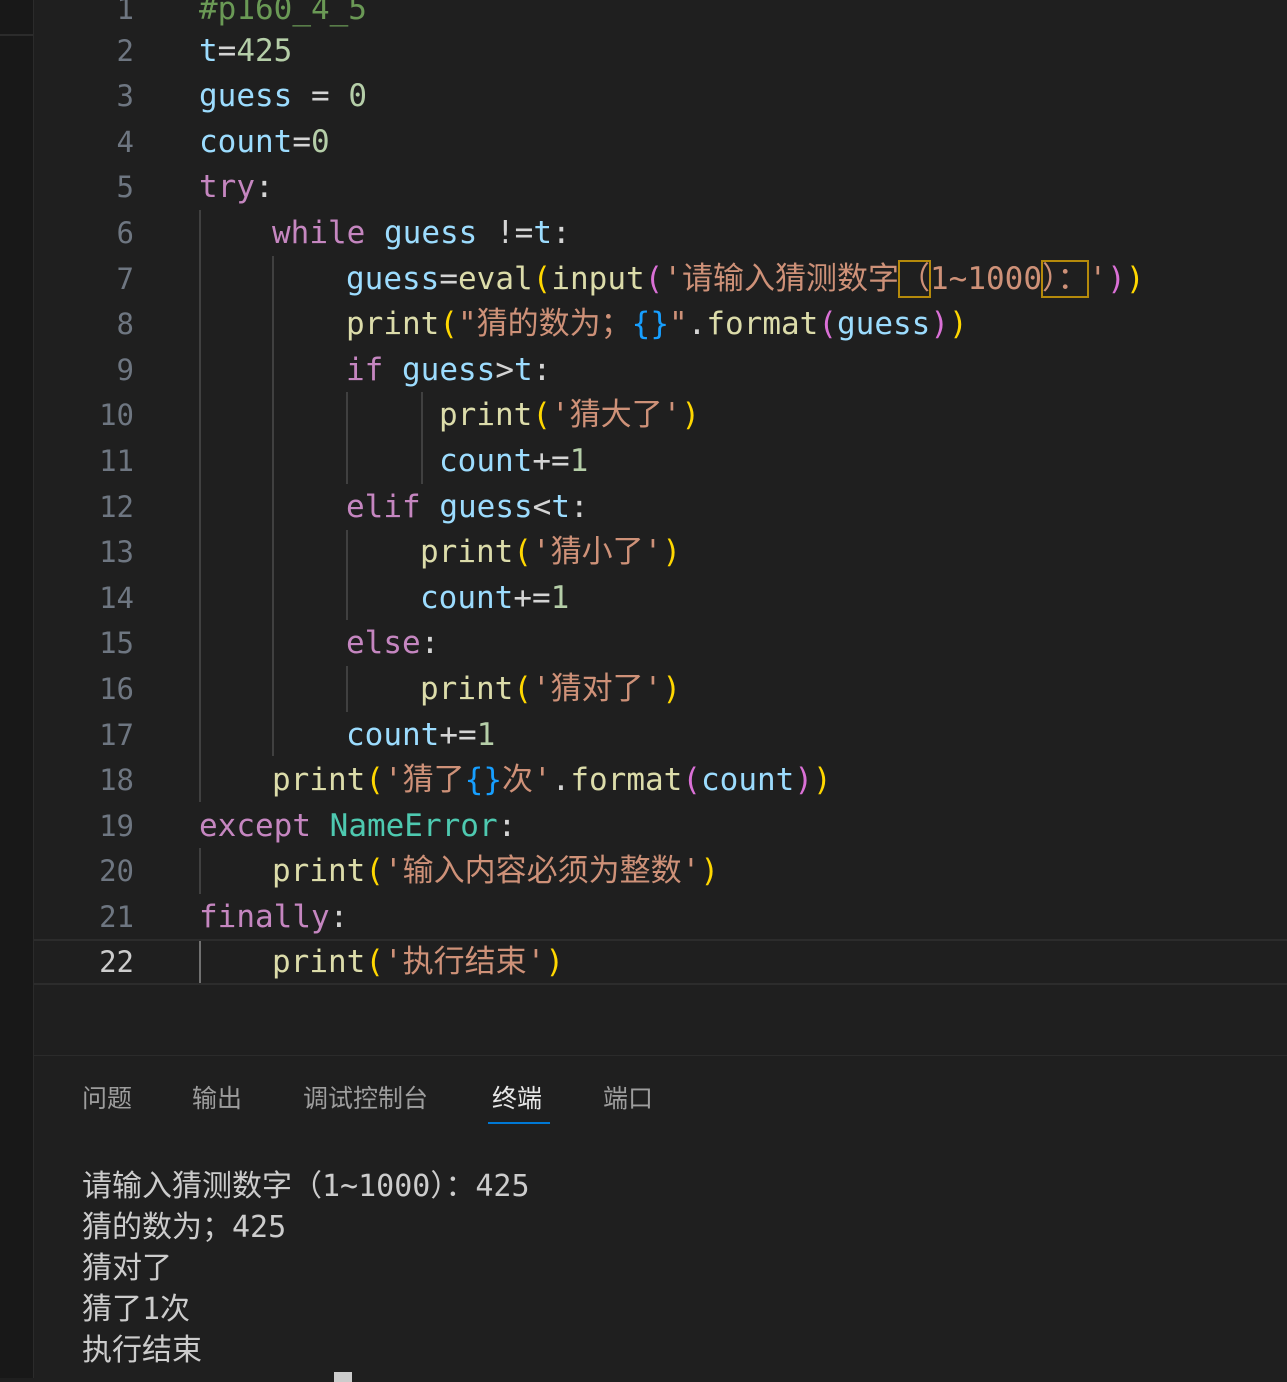  I want to click on string-token: 次', so click(527, 780).